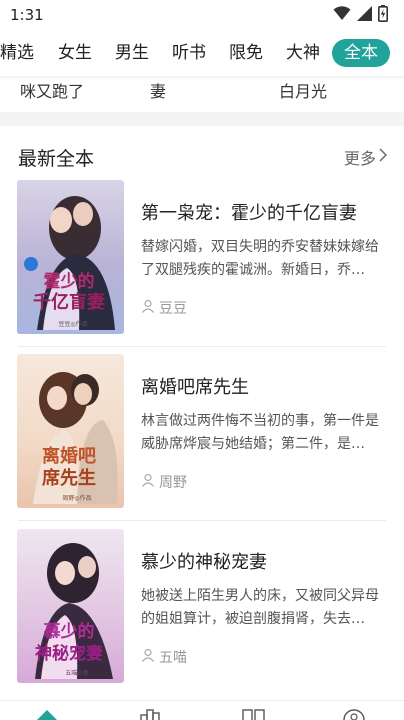 This screenshot has width=404, height=720. I want to click on cover-caption: 豆豆◎作品, so click(72, 324).